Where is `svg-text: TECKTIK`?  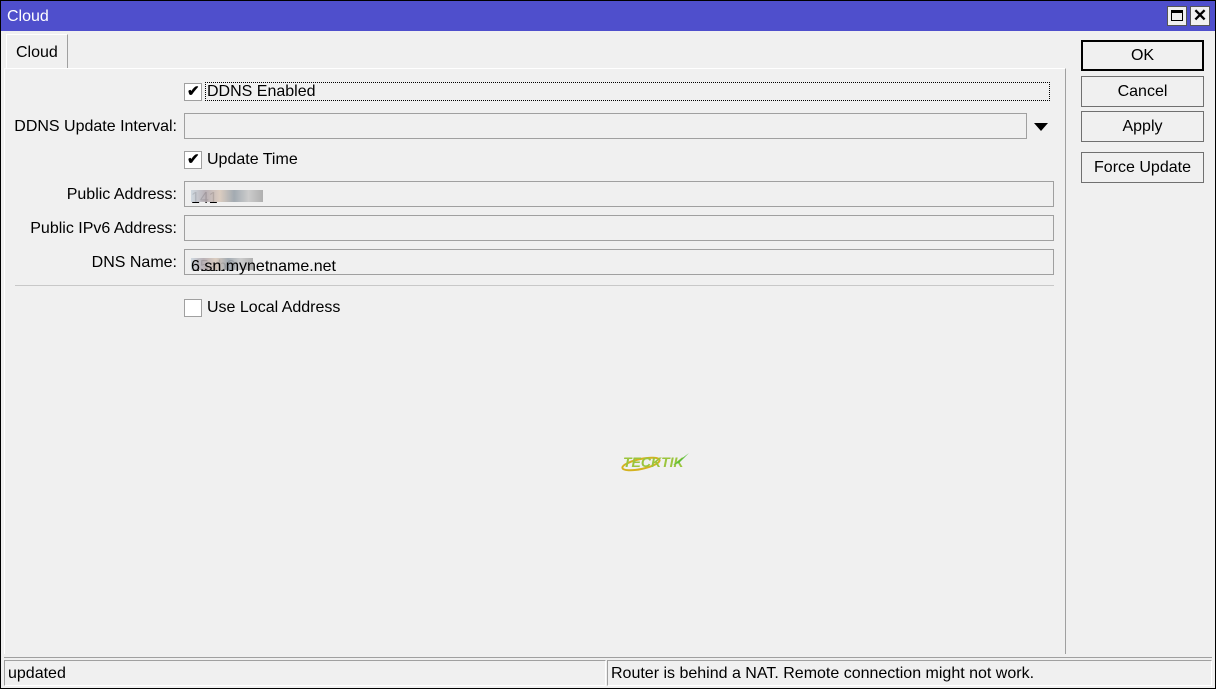 svg-text: TECKTIK is located at coordinates (654, 462).